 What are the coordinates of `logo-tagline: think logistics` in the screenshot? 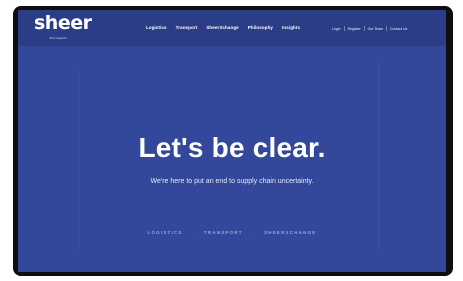 It's located at (58, 38).